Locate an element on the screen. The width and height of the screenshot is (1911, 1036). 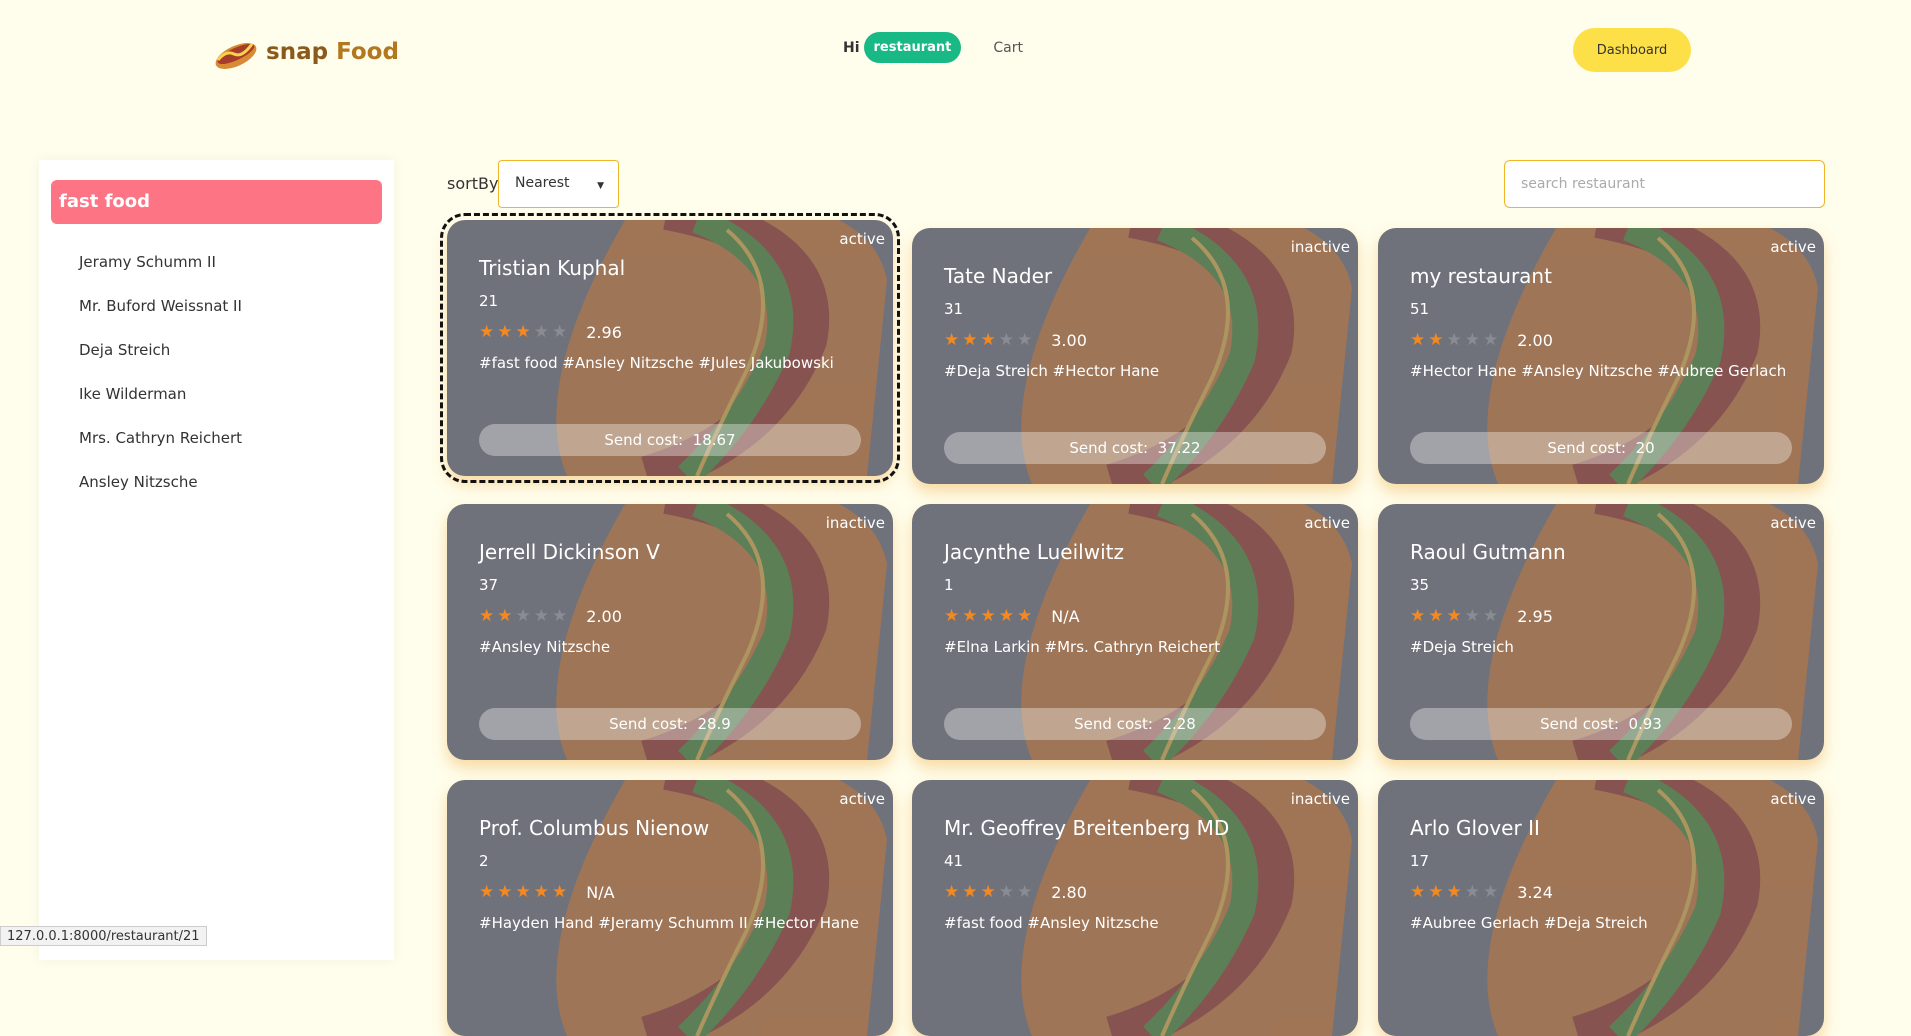
send-cost: Send cost: 18.67 is located at coordinates (670, 440).